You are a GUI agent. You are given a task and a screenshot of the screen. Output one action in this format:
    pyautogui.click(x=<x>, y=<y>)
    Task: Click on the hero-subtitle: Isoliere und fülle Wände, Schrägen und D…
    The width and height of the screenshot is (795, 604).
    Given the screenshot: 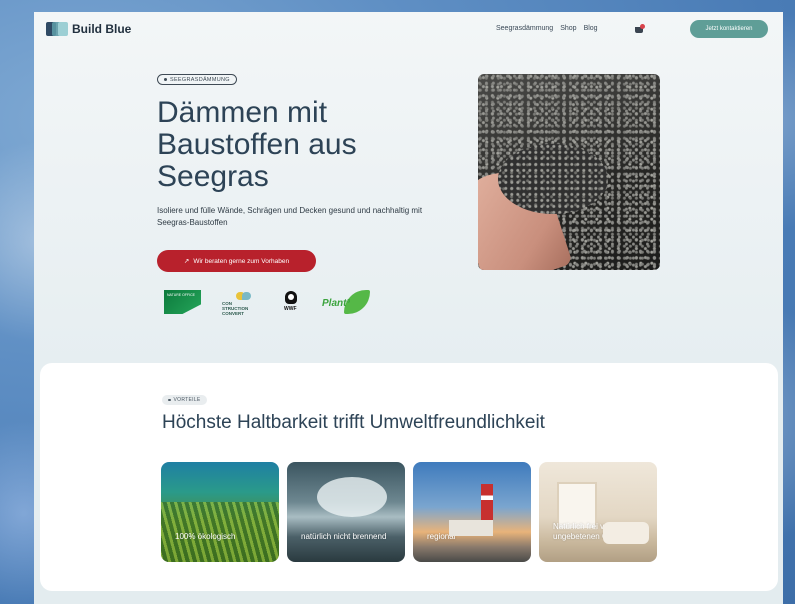 What is the action you would take?
    pyautogui.click(x=290, y=216)
    